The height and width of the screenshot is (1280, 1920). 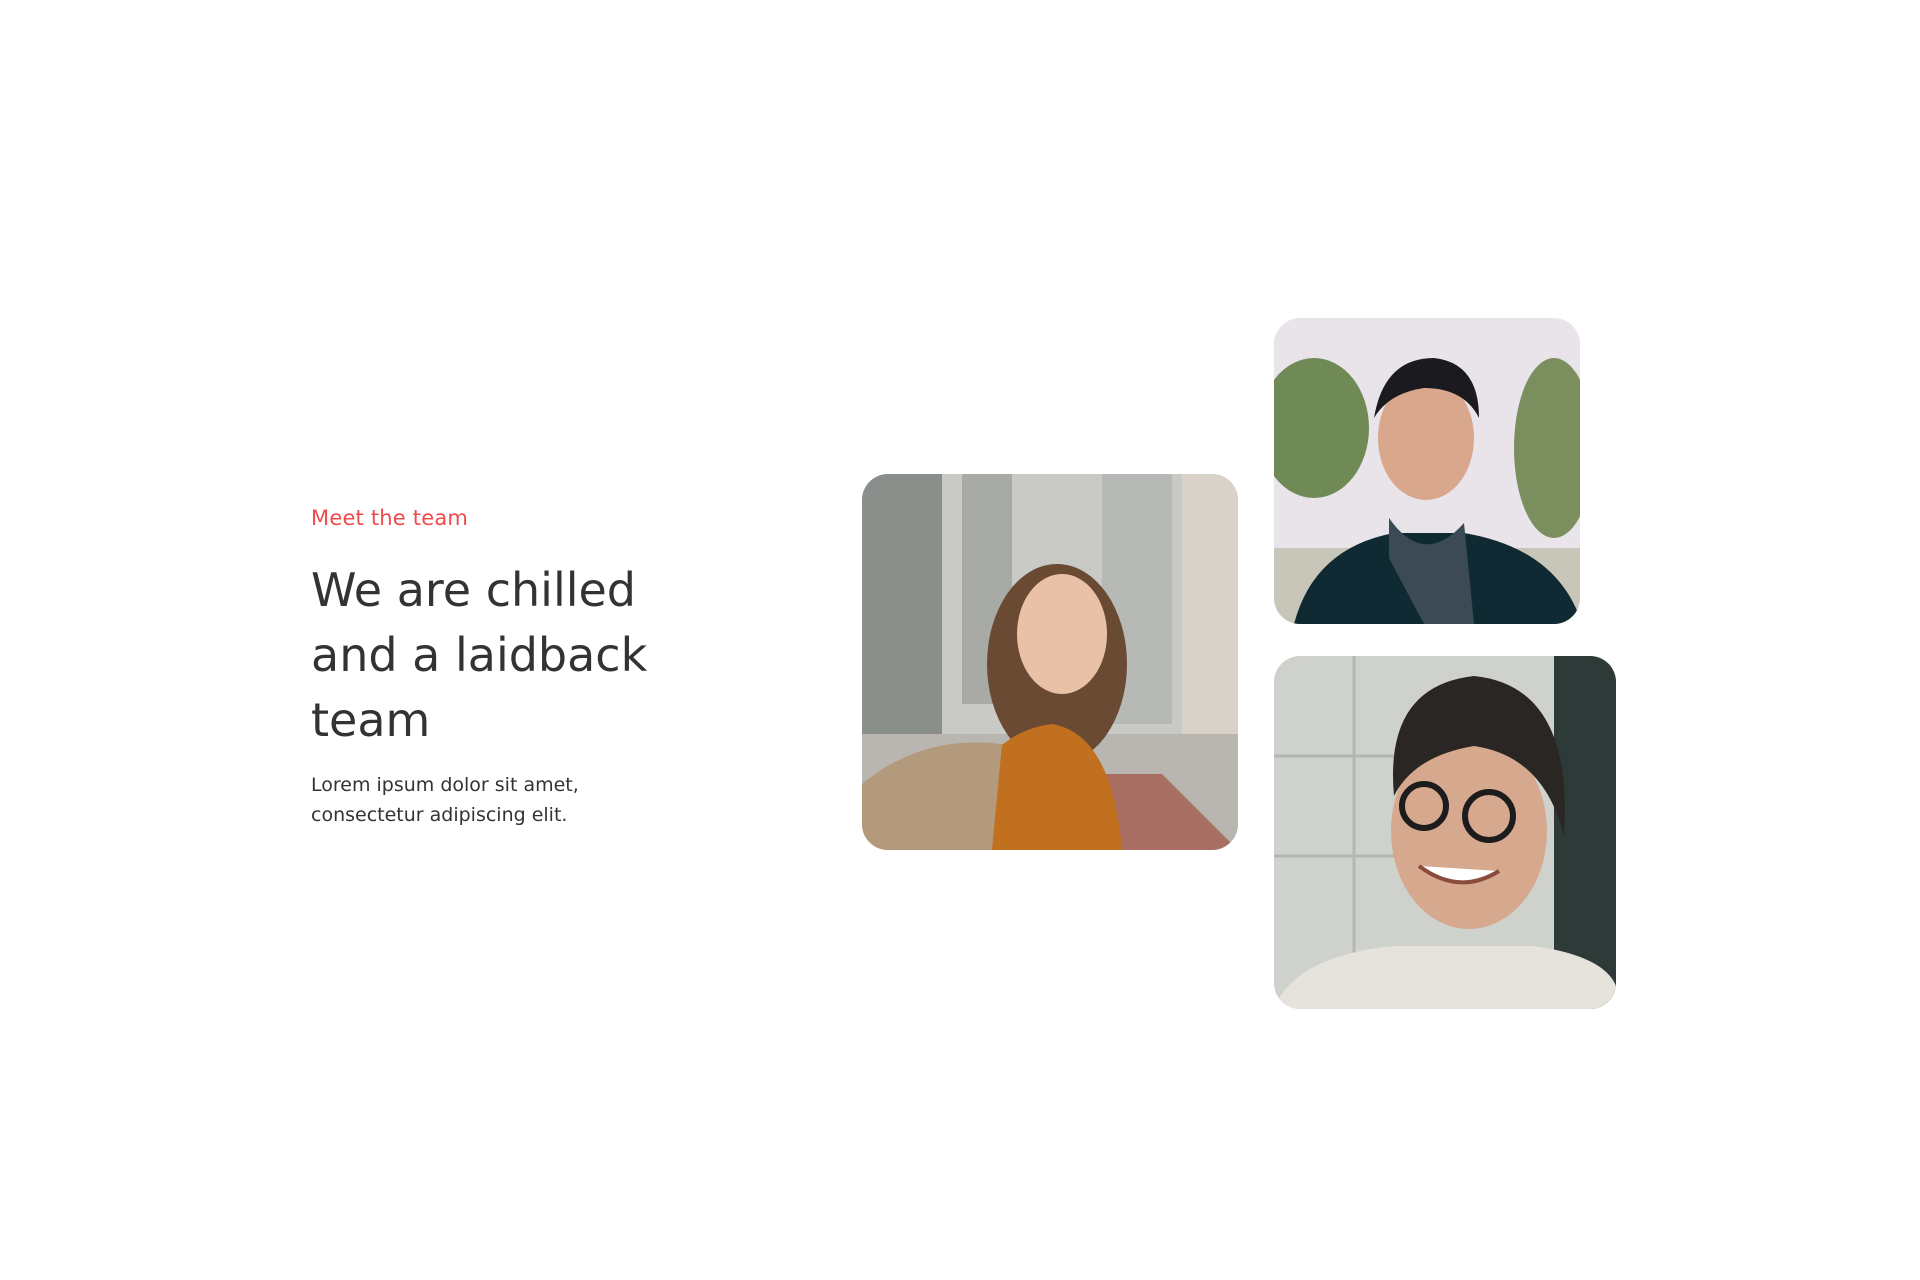 What do you see at coordinates (1427, 471) in the screenshot?
I see `team-photo-man-scarf` at bounding box center [1427, 471].